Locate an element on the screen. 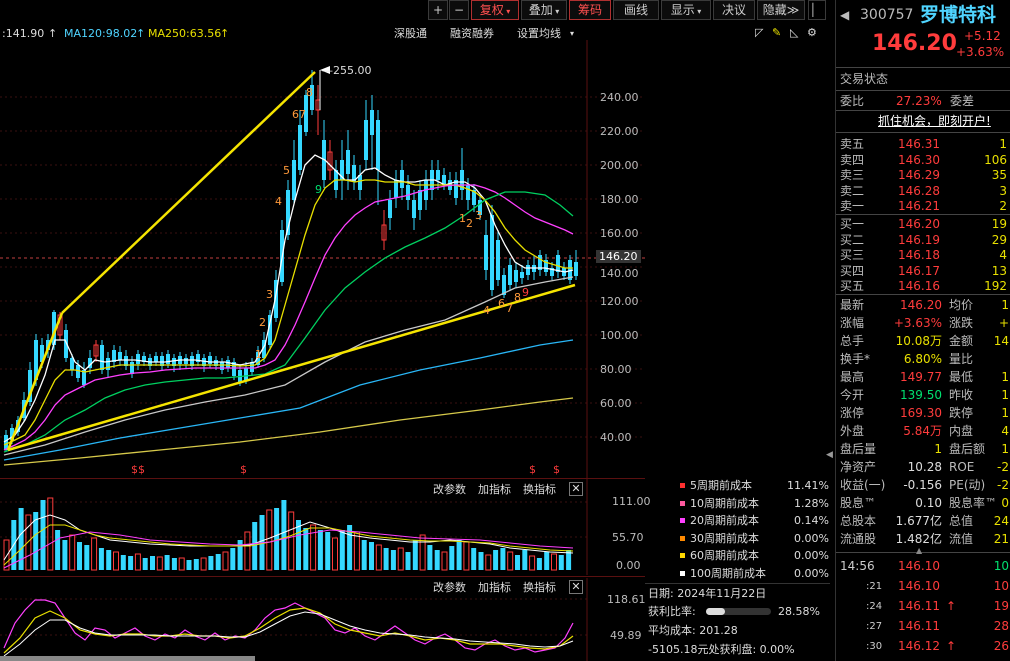  chip-legend-value: 1.28% is located at coordinates (811, 503).